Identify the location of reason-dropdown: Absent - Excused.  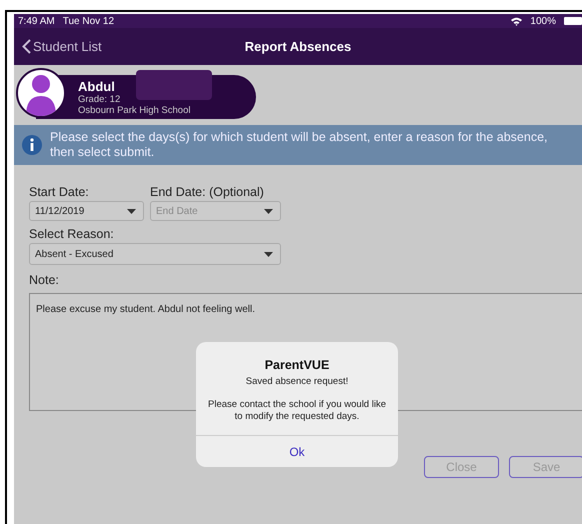
(155, 254).